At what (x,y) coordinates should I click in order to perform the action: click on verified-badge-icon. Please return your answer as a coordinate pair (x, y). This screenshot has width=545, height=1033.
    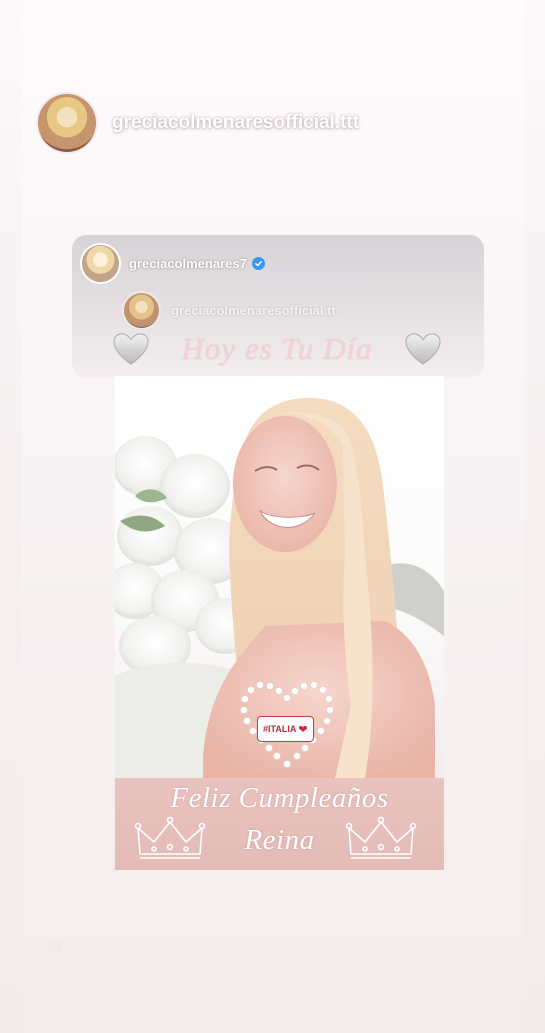
    Looking at the image, I should click on (258, 263).